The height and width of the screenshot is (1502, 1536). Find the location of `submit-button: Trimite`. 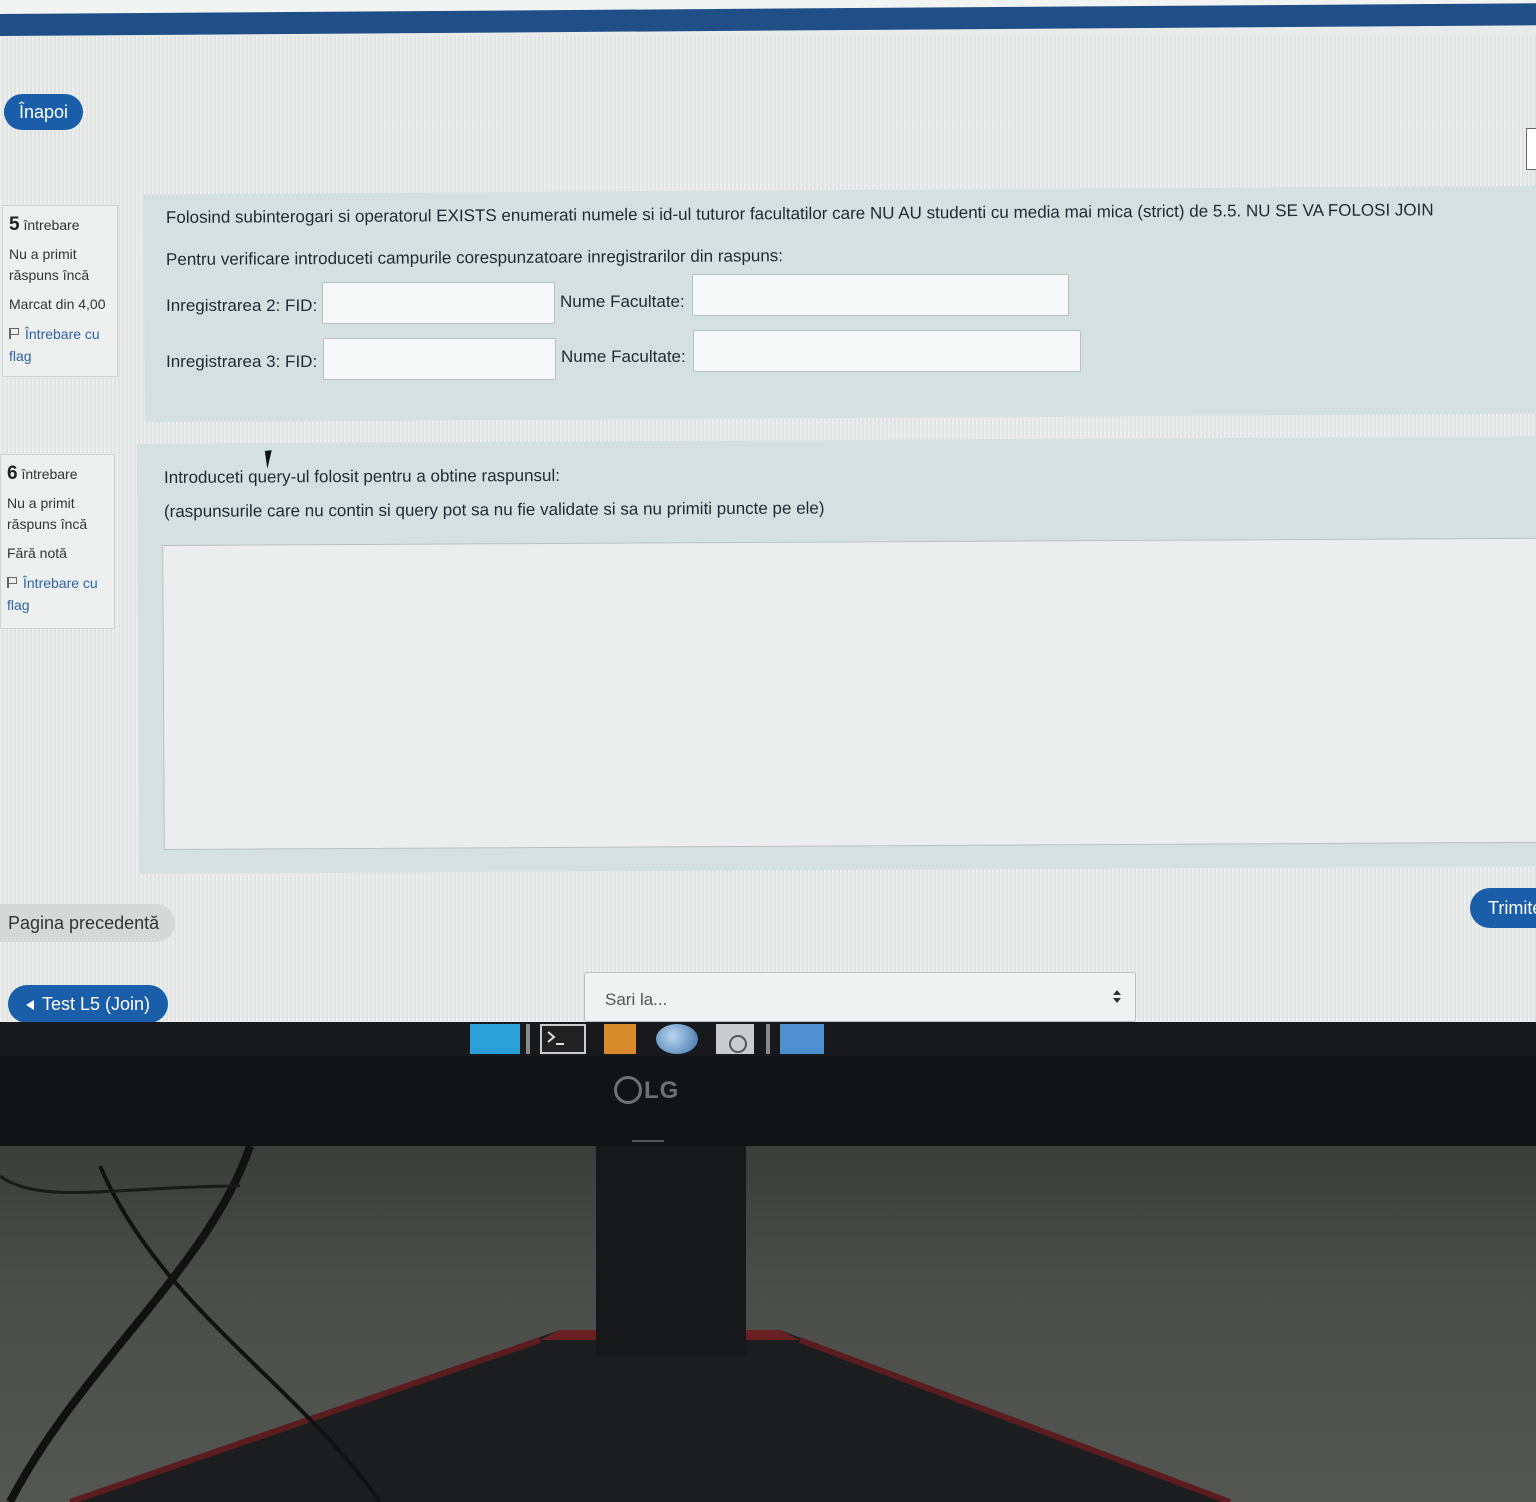

submit-button: Trimite is located at coordinates (1503, 908).